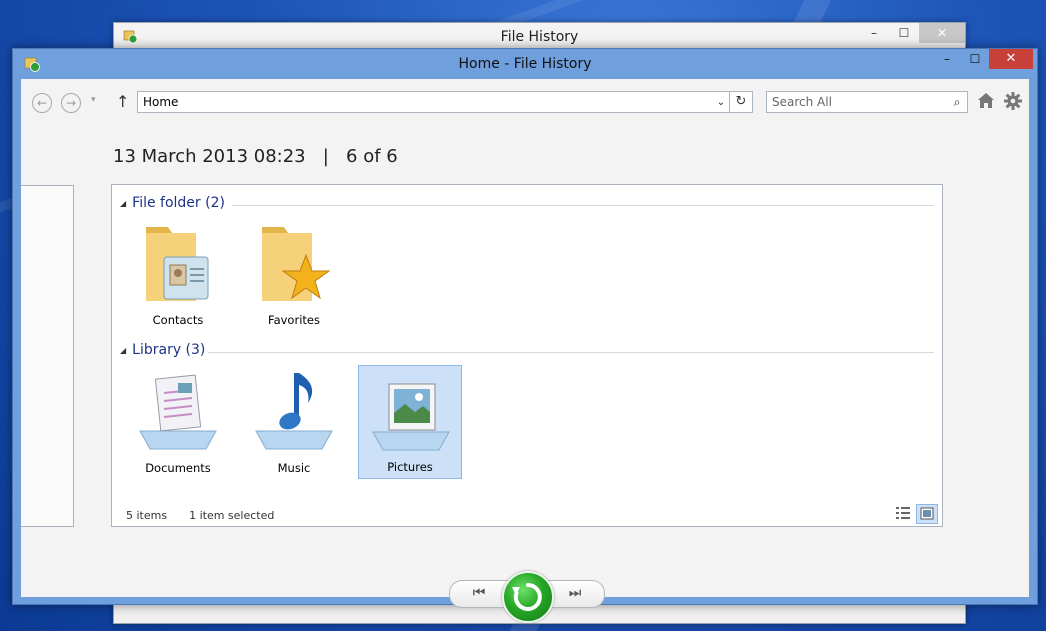 Image resolution: width=1046 pixels, height=631 pixels. Describe the element at coordinates (209, 156) in the screenshot. I see `snapshot-date: 13 March 2013 08:23` at that location.